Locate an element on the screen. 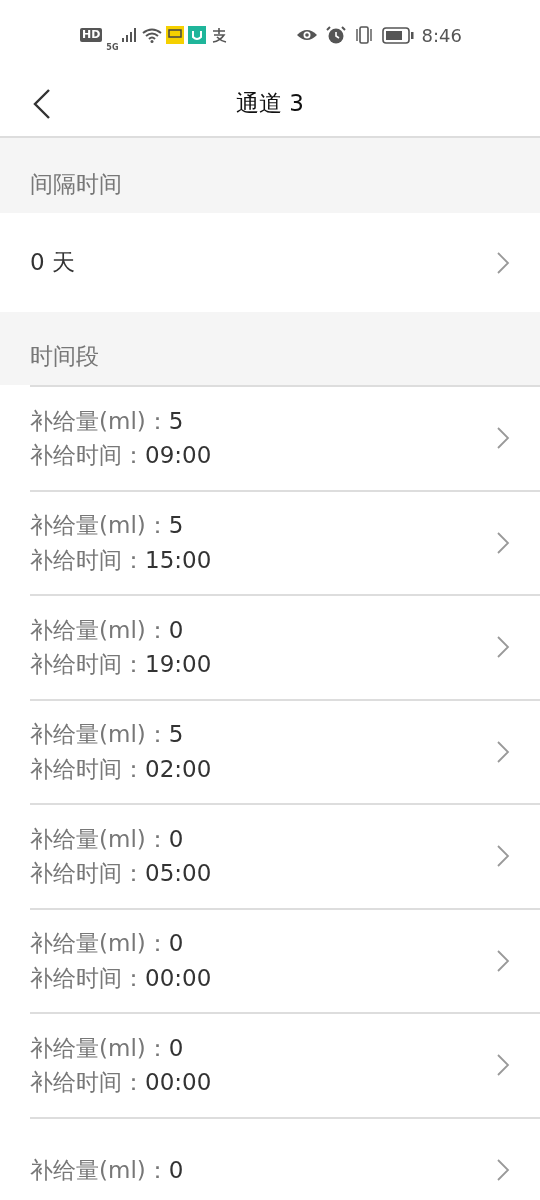 The image size is (540, 1200). status-time: 8:46 is located at coordinates (441, 35).